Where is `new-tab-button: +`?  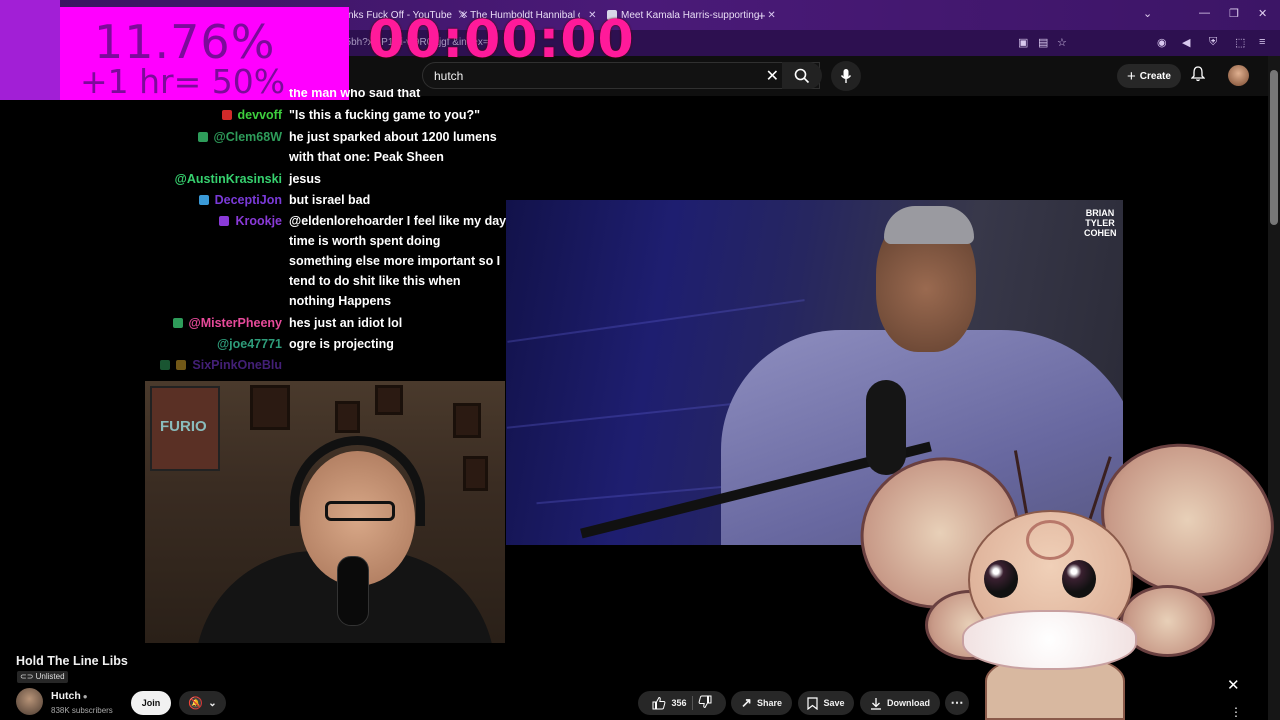 new-tab-button: + is located at coordinates (762, 15).